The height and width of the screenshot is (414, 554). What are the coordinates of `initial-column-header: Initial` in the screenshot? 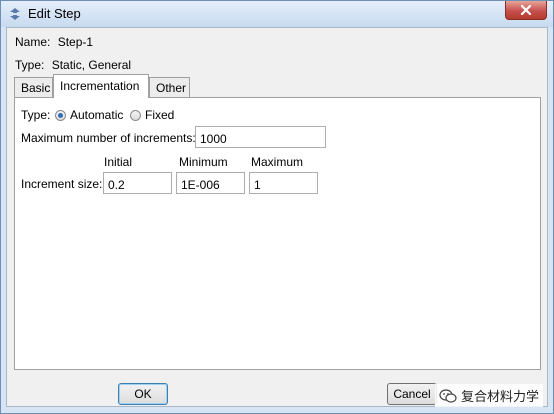 It's located at (118, 162).